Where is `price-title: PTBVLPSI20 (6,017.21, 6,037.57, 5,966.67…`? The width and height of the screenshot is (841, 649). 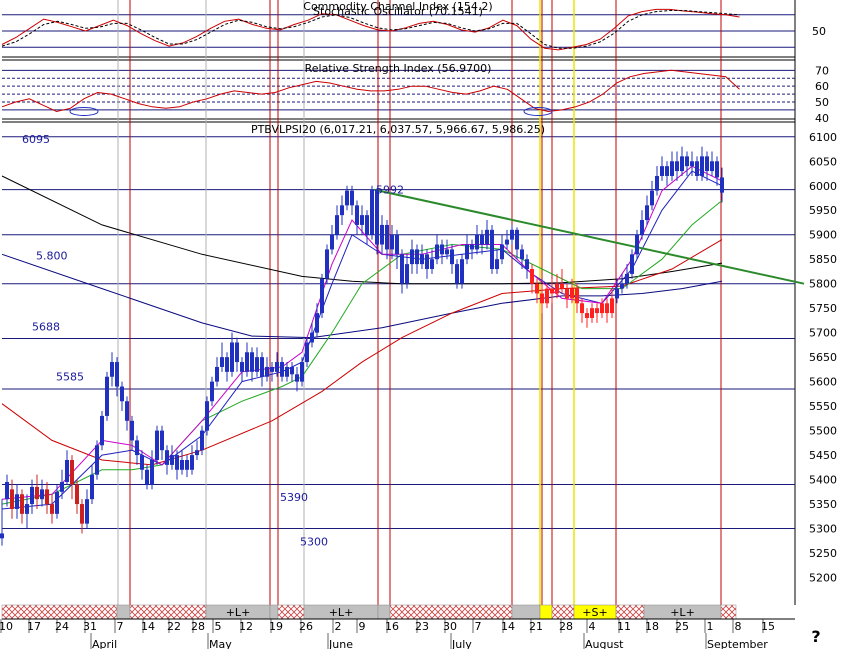 price-title: PTBVLPSI20 (6,017.21, 6,037.57, 5,966.67… is located at coordinates (398, 129).